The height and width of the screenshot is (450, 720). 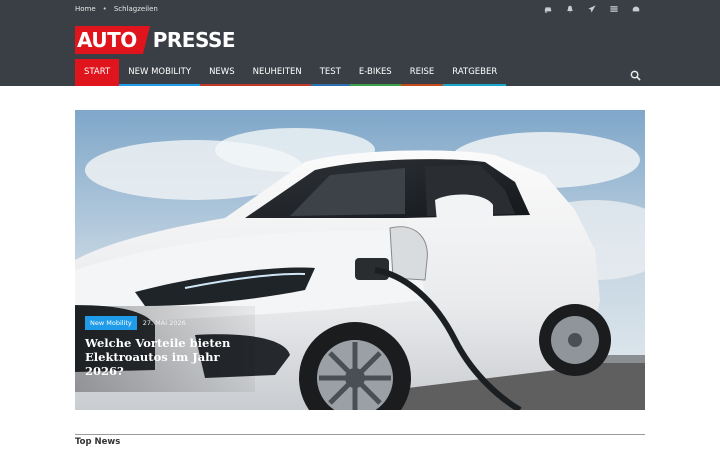 What do you see at coordinates (548, 9) in the screenshot?
I see `car-icon` at bounding box center [548, 9].